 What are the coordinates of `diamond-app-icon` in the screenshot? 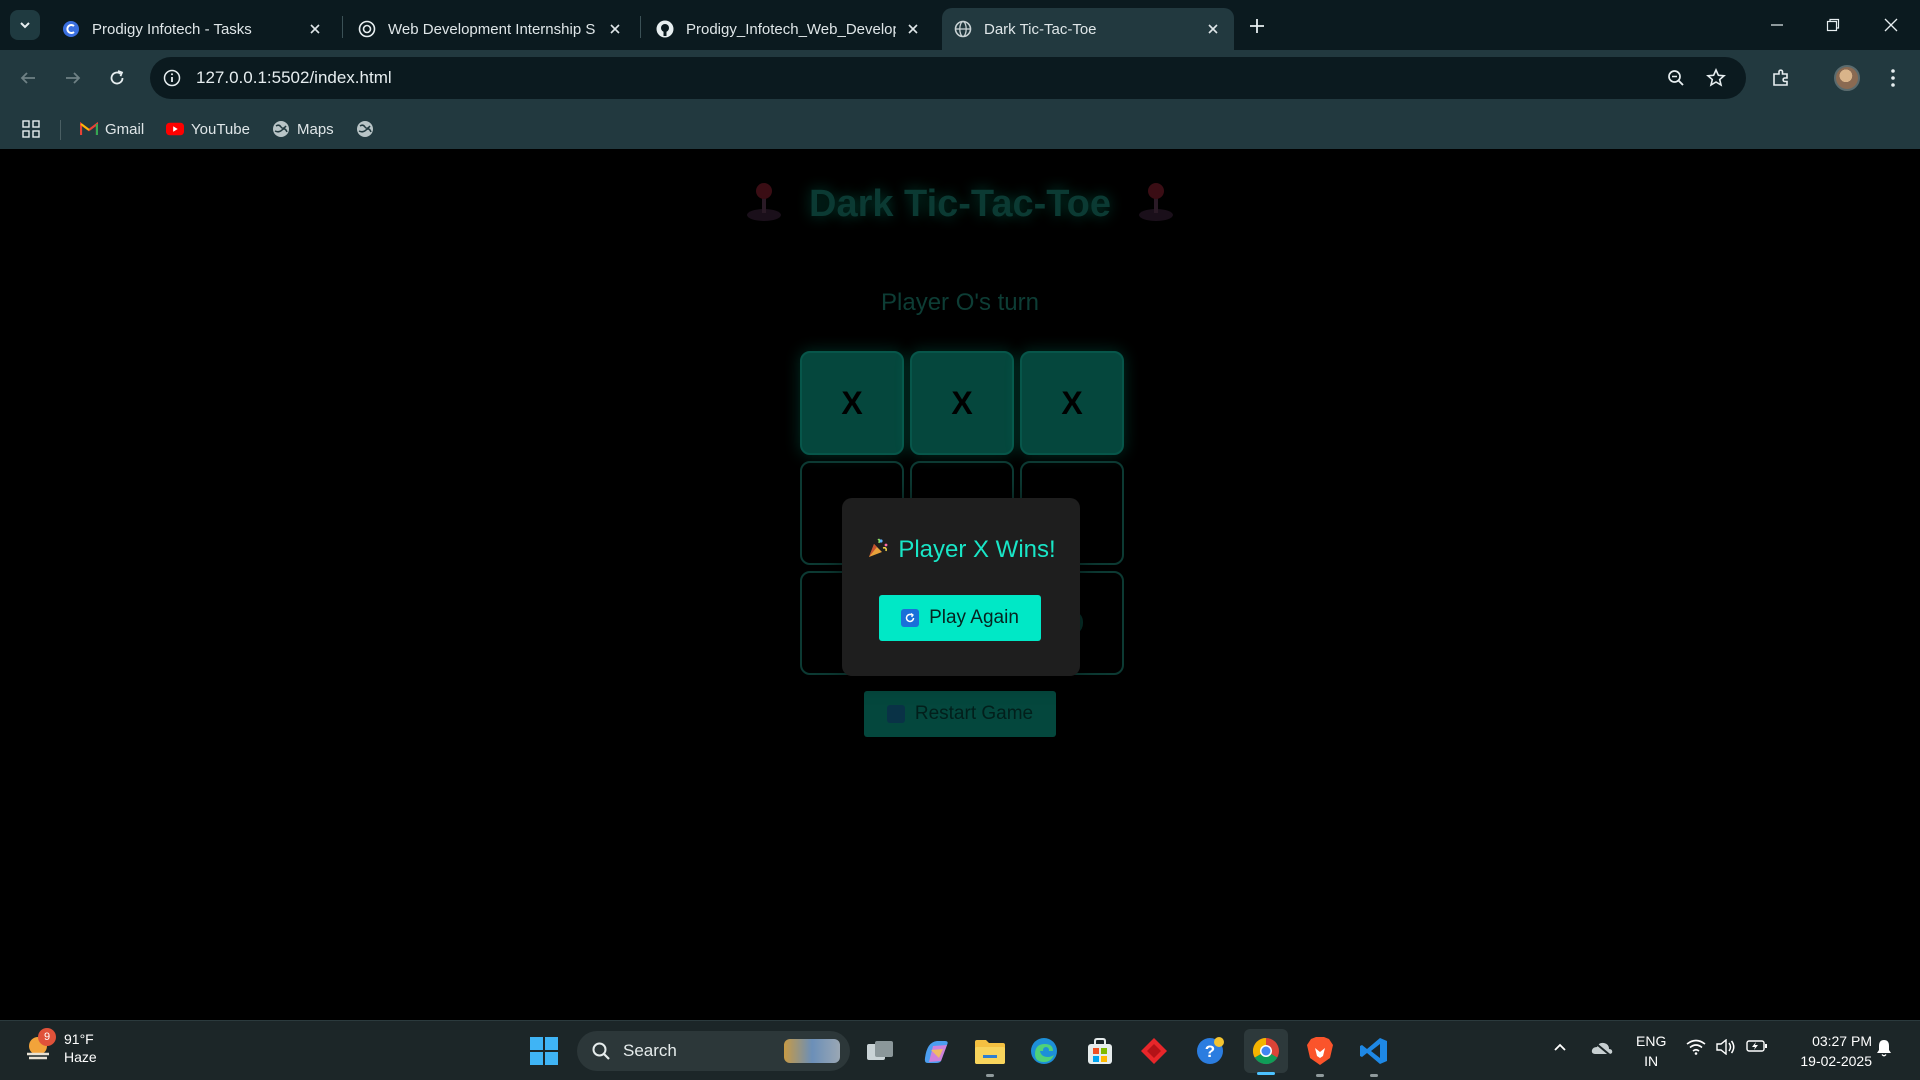 It's located at (1154, 1051).